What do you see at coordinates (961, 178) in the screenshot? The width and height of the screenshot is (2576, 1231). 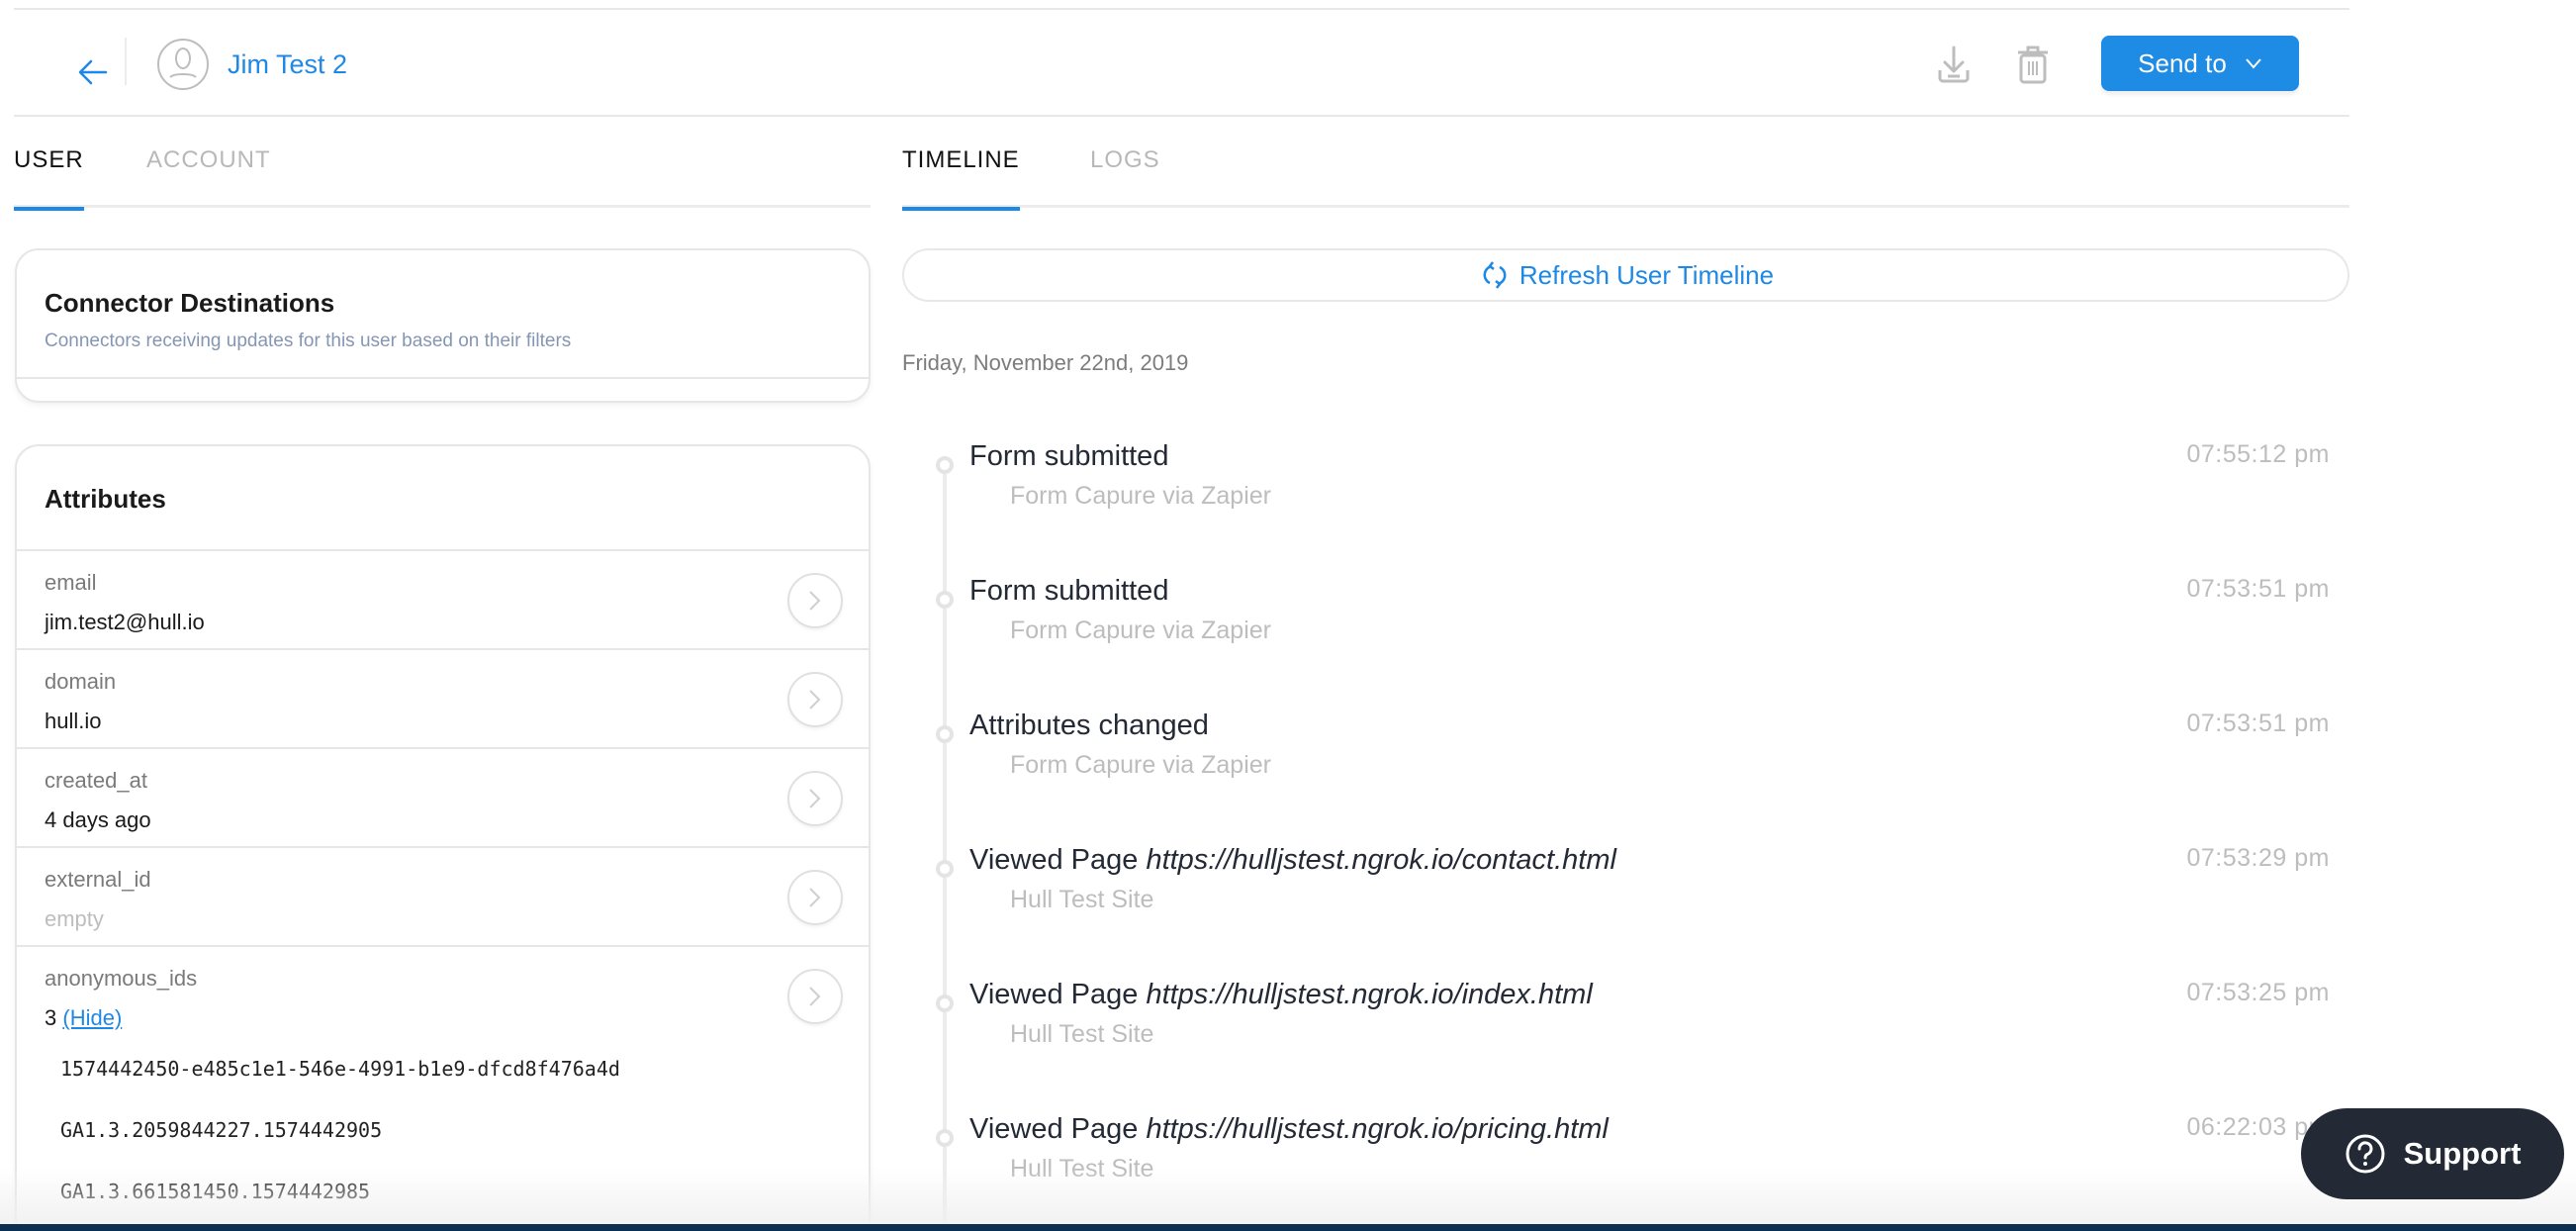 I see `tab-timeline: TIMELINE` at bounding box center [961, 178].